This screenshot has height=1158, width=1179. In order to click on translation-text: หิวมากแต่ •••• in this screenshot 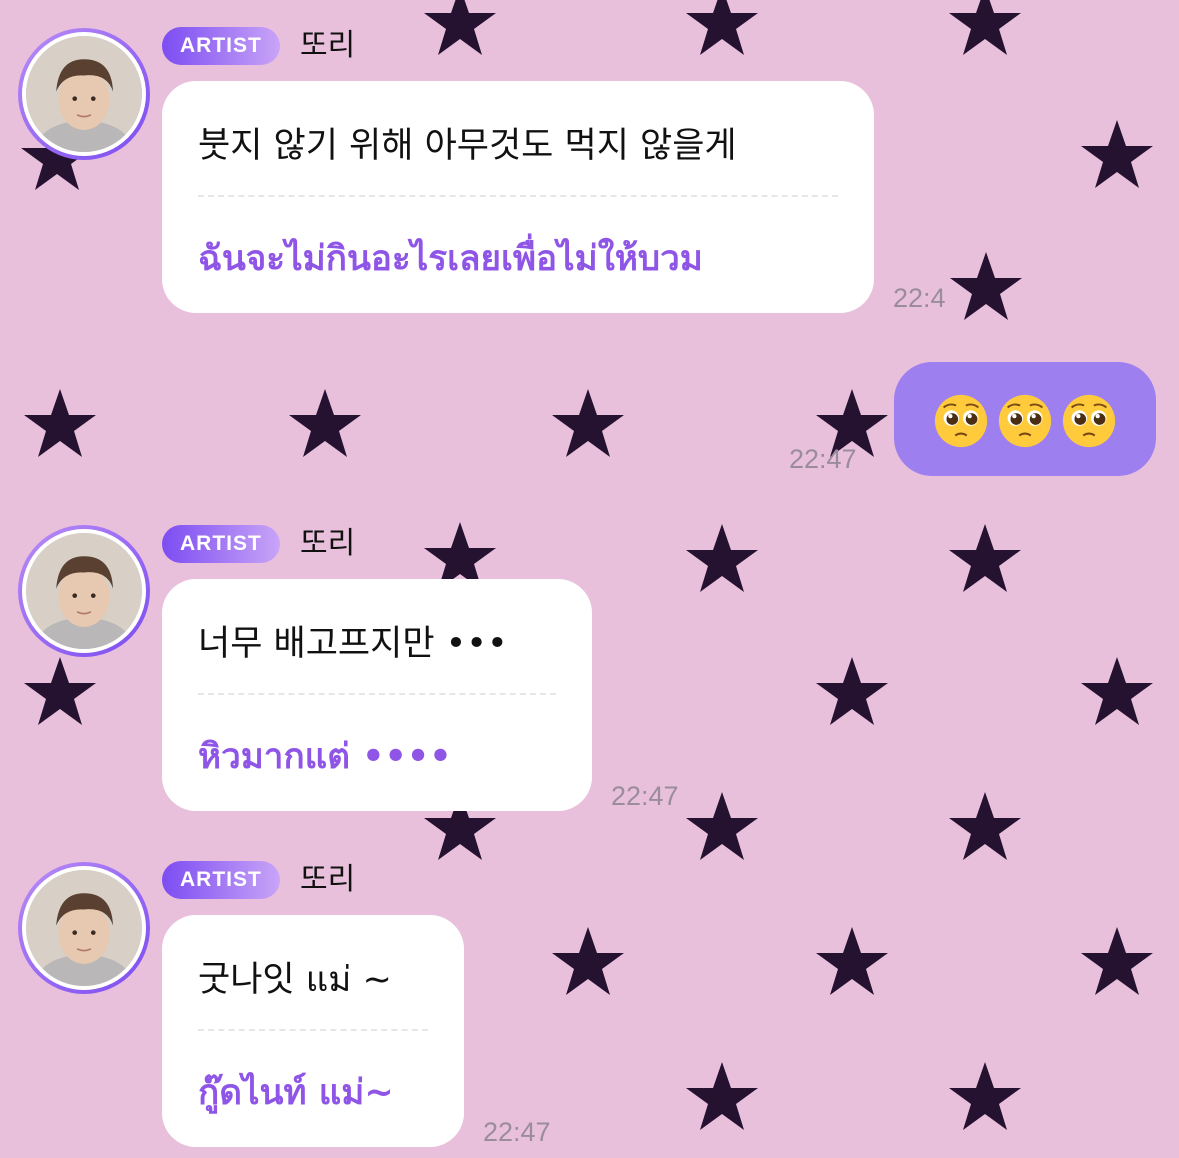, I will do `click(325, 757)`.